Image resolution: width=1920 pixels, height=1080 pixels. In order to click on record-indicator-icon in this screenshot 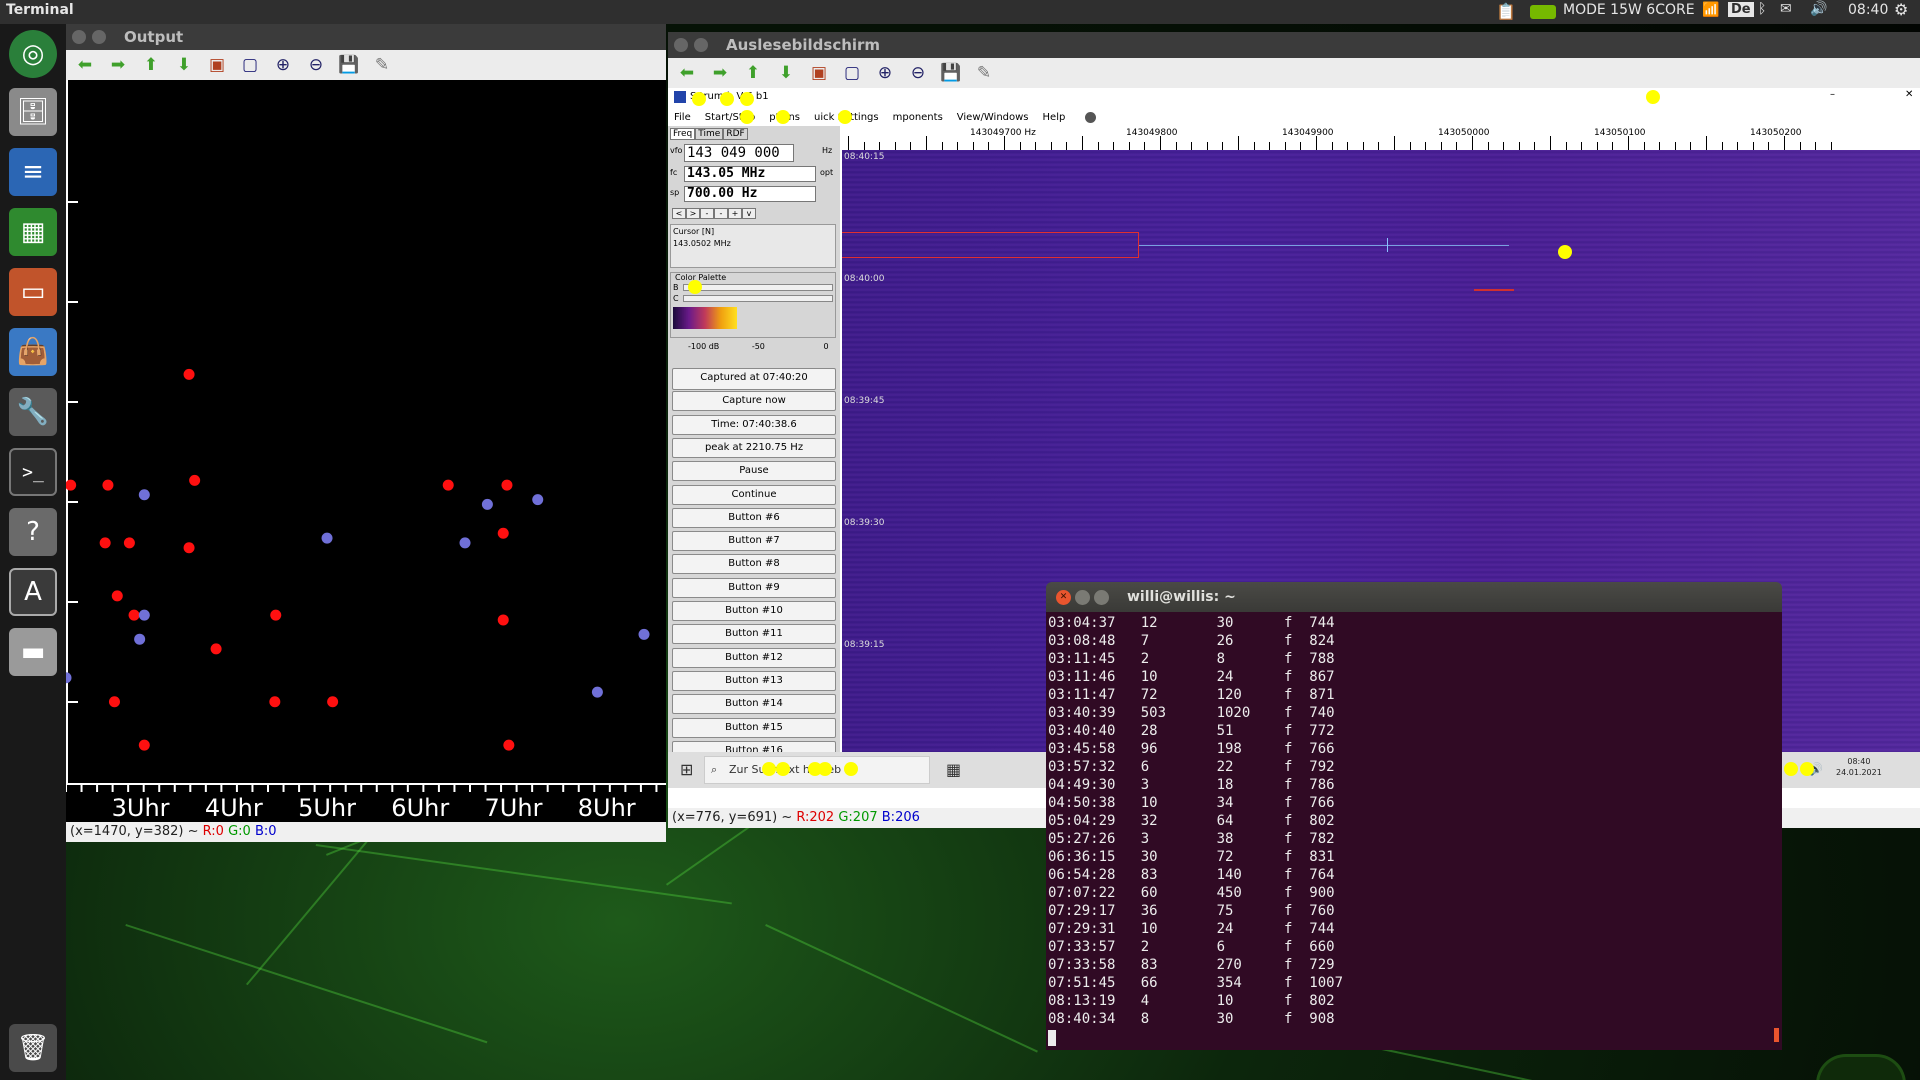, I will do `click(1091, 117)`.